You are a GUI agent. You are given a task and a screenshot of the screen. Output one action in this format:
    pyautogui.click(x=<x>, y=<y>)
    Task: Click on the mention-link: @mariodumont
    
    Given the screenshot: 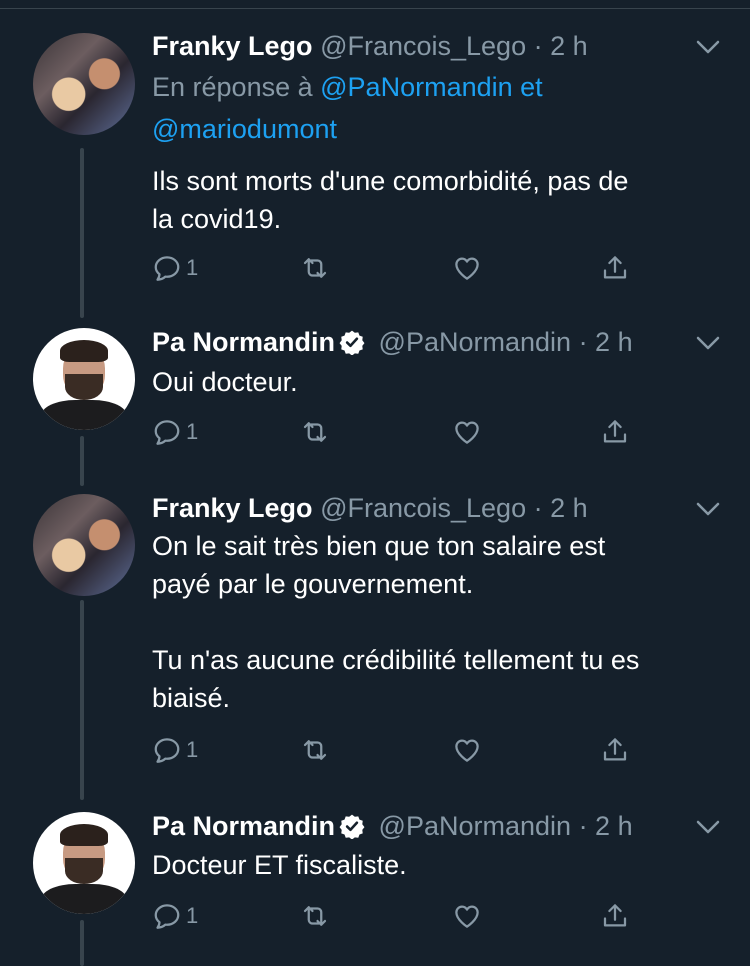 What is the action you would take?
    pyautogui.click(x=244, y=129)
    